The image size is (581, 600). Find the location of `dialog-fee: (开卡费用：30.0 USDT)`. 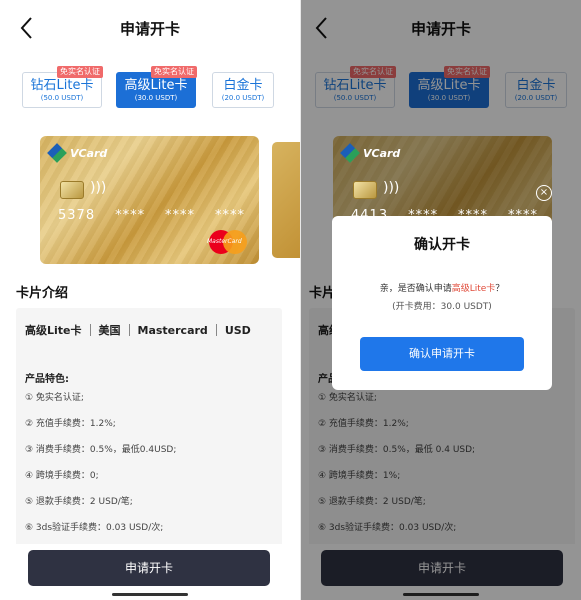

dialog-fee: (开卡费用：30.0 USDT) is located at coordinates (442, 307).